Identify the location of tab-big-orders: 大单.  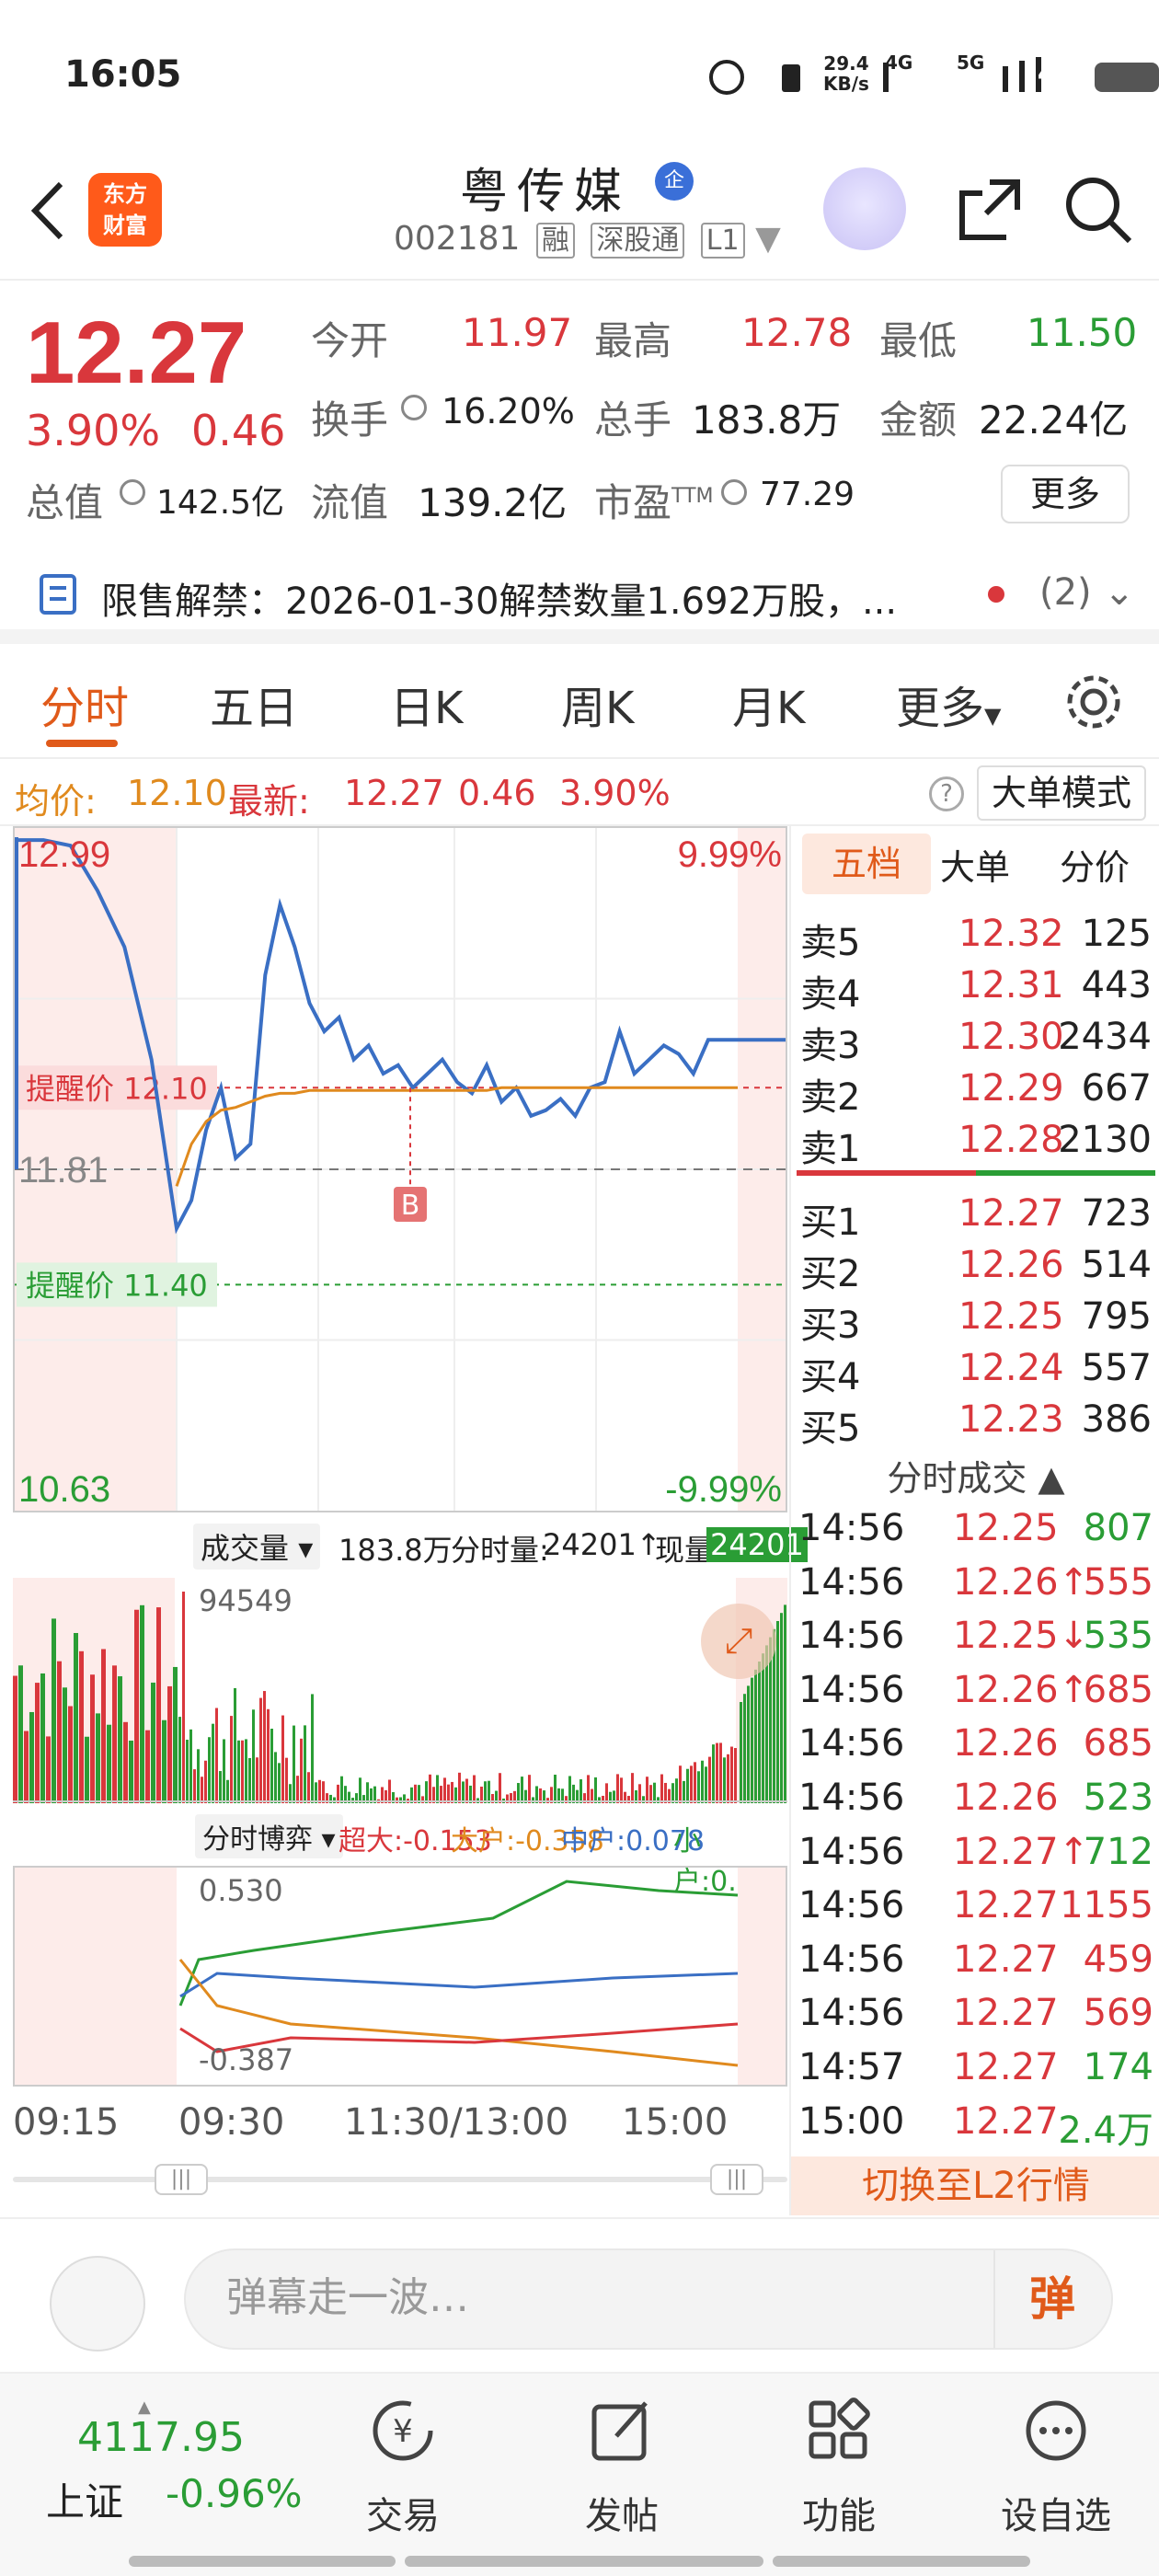
(975, 864).